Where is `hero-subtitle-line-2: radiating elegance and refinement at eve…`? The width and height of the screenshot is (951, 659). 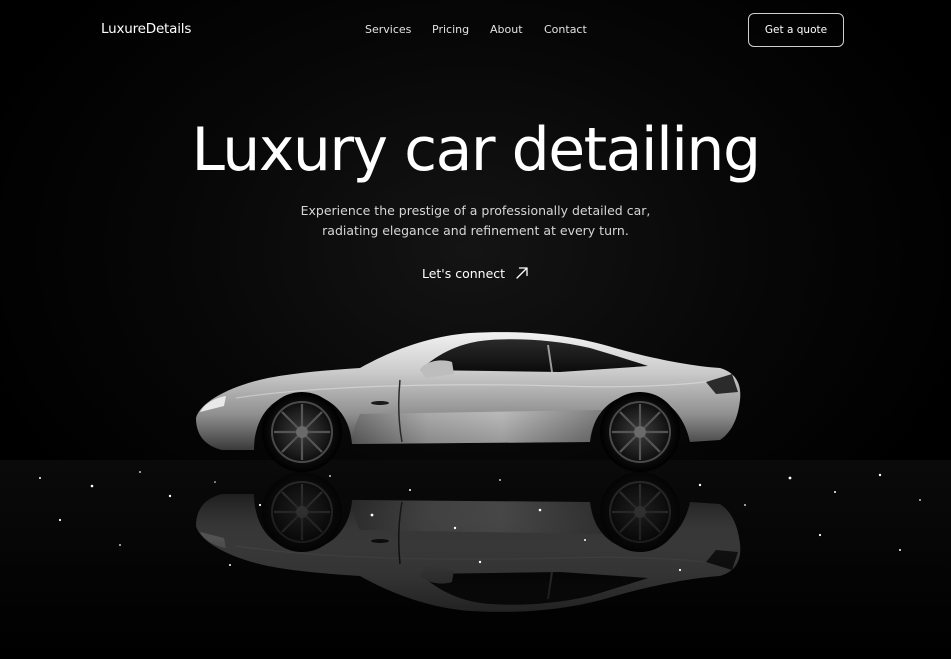 hero-subtitle-line-2: radiating elegance and refinement at eve… is located at coordinates (475, 230).